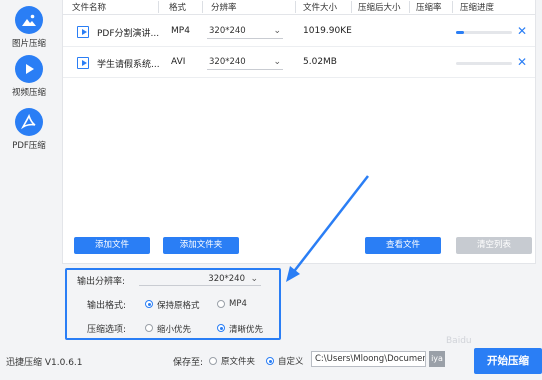 The image size is (542, 380). Describe the element at coordinates (327, 31) in the screenshot. I see `file-size: 1019.90KE` at that location.